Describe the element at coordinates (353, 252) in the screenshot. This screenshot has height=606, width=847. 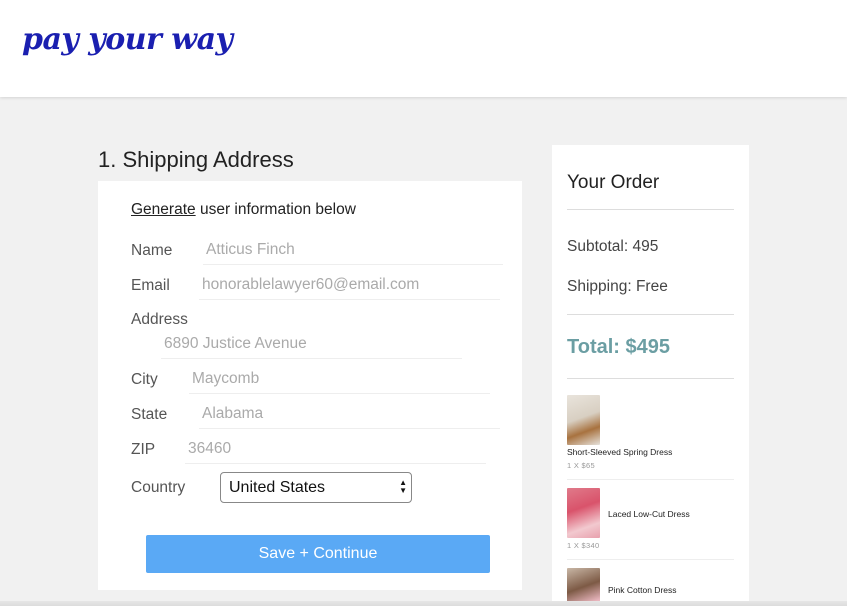
I see `name-input` at that location.